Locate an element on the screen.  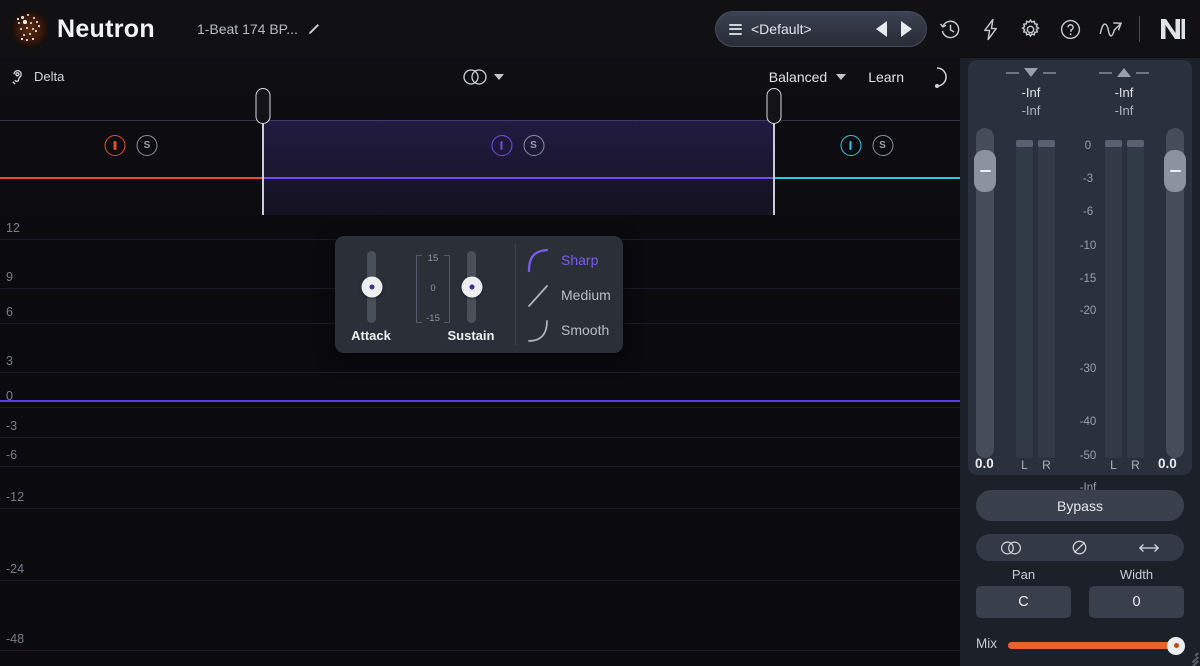
output-fader is located at coordinates (1175, 293).